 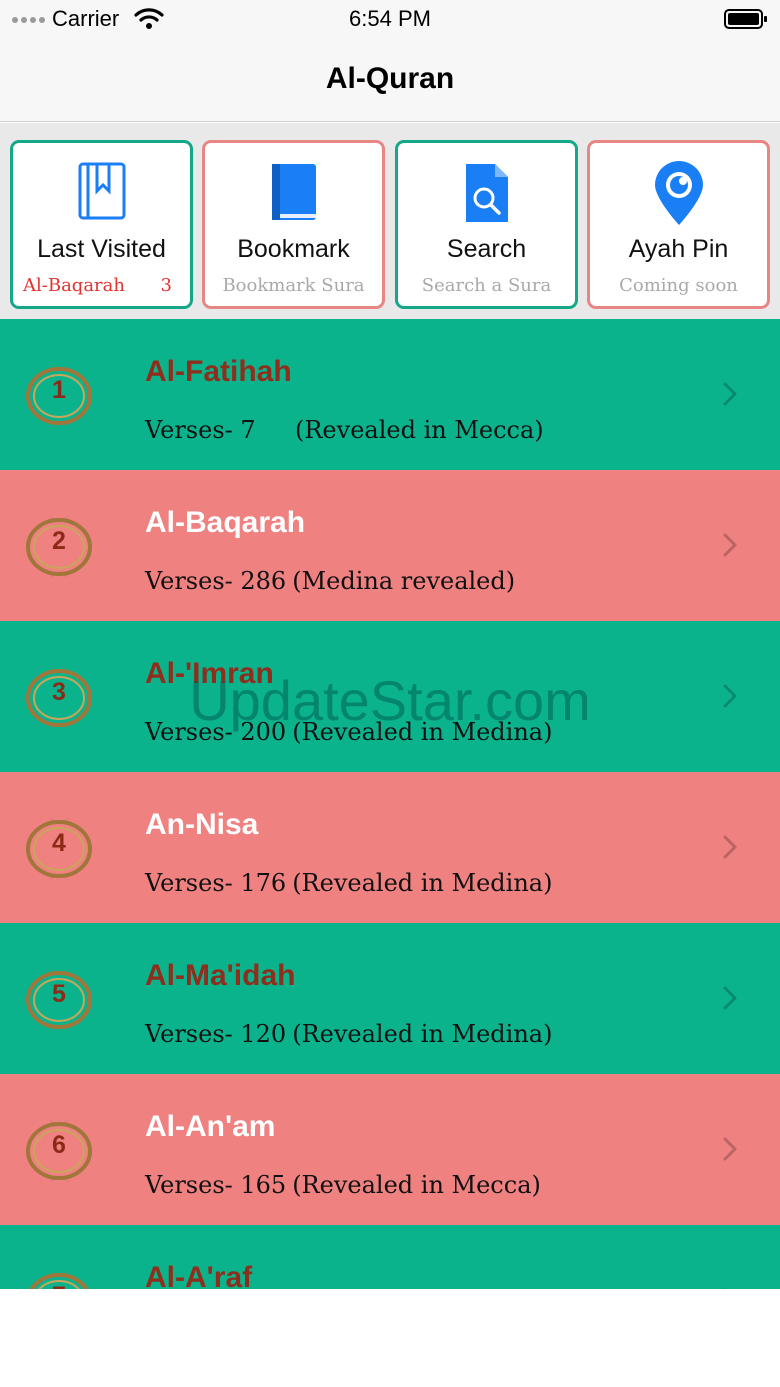 What do you see at coordinates (293, 249) in the screenshot?
I see `bookmark-label: Bookmark` at bounding box center [293, 249].